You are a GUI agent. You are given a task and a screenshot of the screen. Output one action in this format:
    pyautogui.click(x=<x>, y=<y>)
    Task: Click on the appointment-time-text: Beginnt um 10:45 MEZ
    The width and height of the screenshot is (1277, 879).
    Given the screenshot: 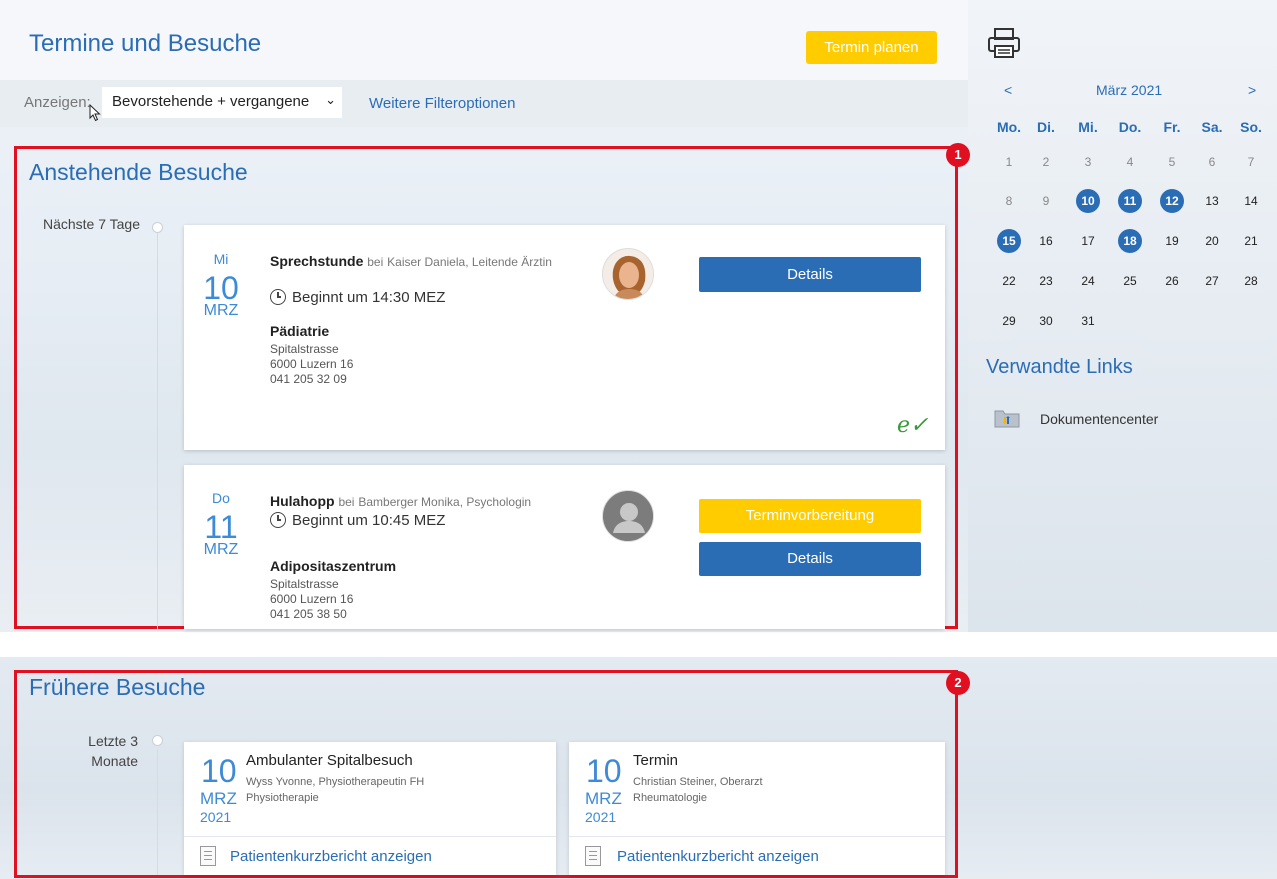 What is the action you would take?
    pyautogui.click(x=369, y=520)
    